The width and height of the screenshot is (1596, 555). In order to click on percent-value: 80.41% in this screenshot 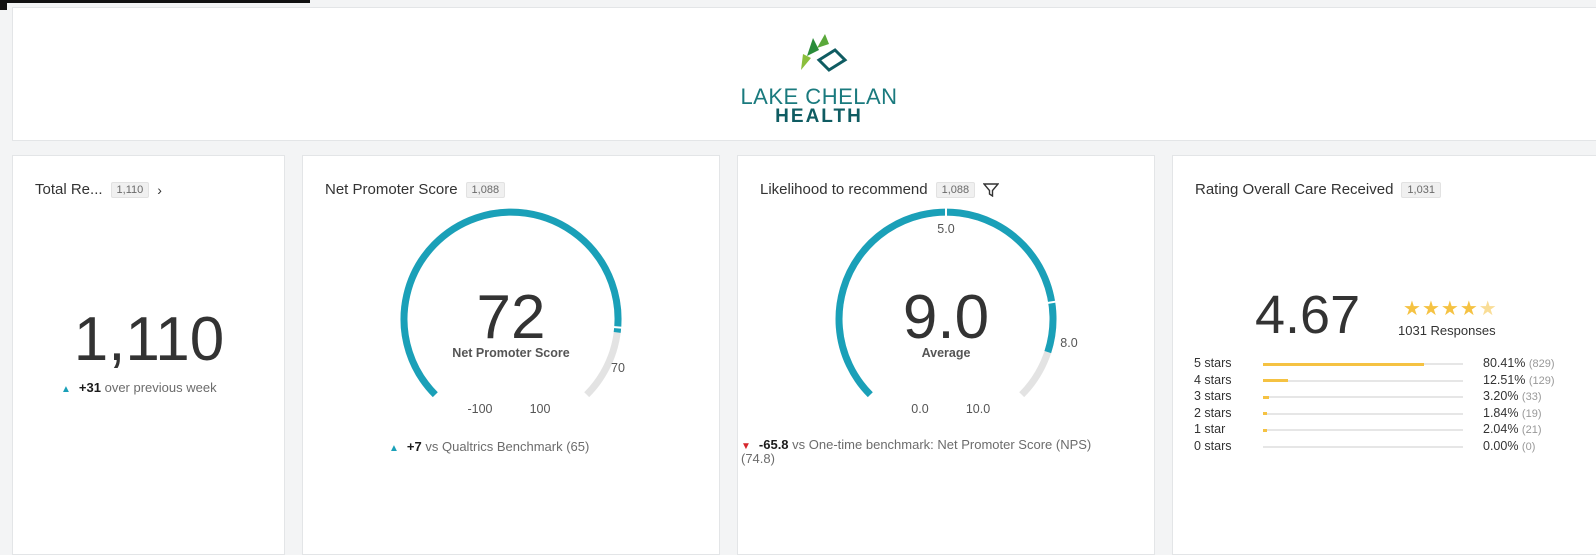, I will do `click(1506, 363)`.